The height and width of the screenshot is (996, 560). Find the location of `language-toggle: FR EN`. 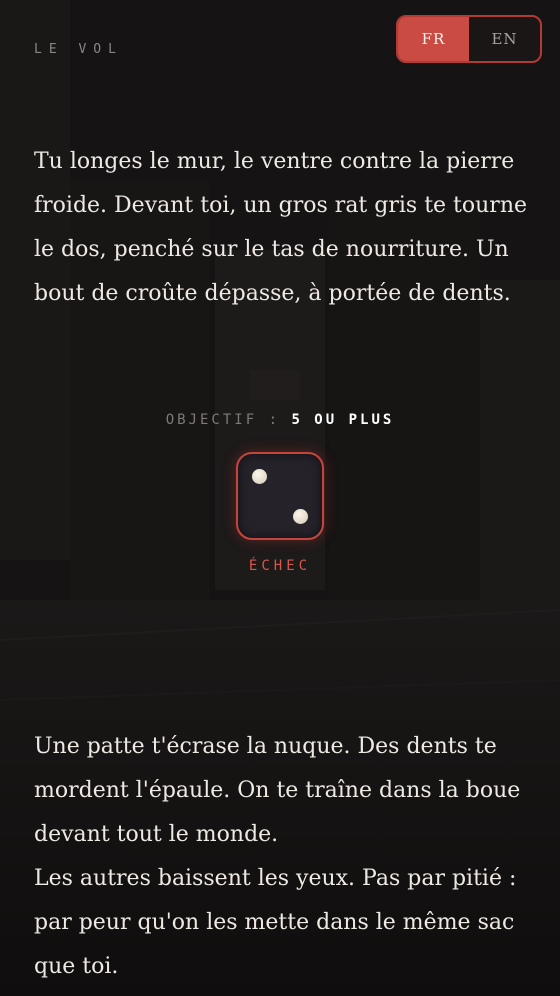

language-toggle: FR EN is located at coordinates (469, 39).